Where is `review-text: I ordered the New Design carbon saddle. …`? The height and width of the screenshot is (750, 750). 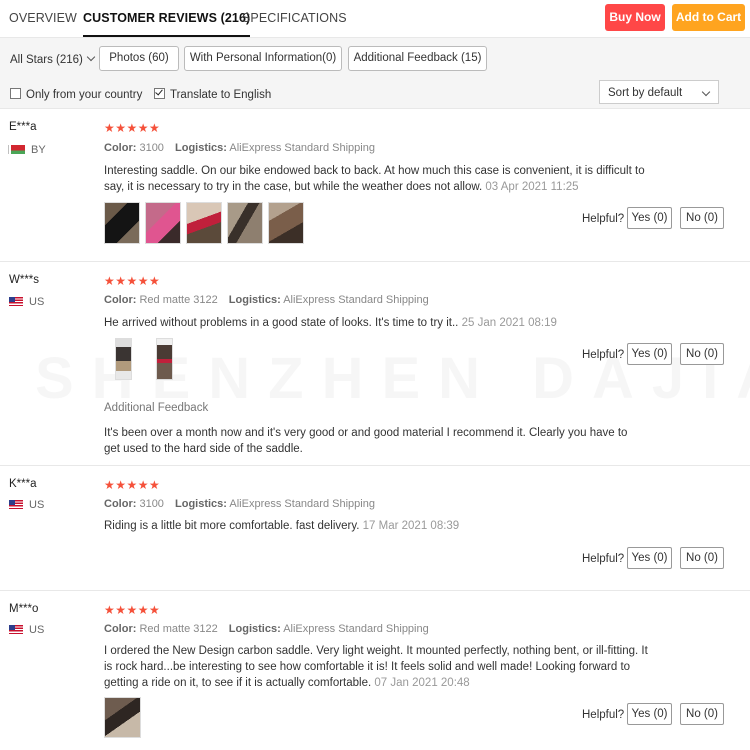
review-text: I ordered the New Design carbon saddle. … is located at coordinates (376, 667).